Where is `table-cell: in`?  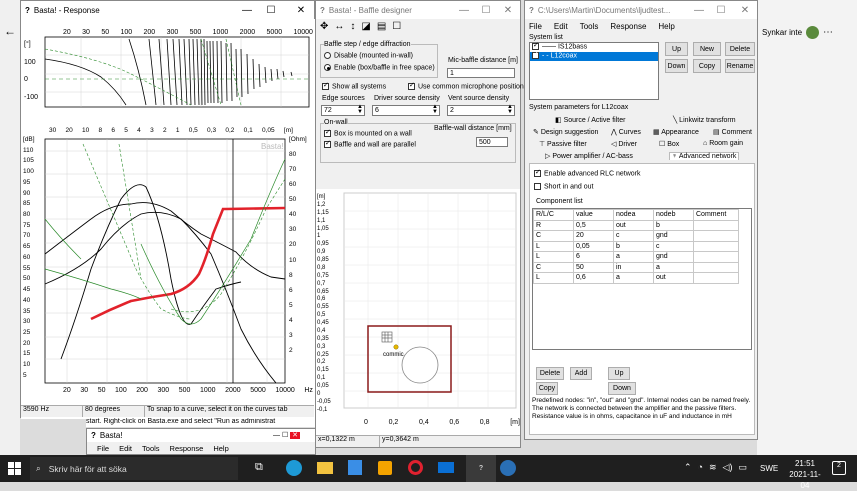 table-cell: in is located at coordinates (633, 267).